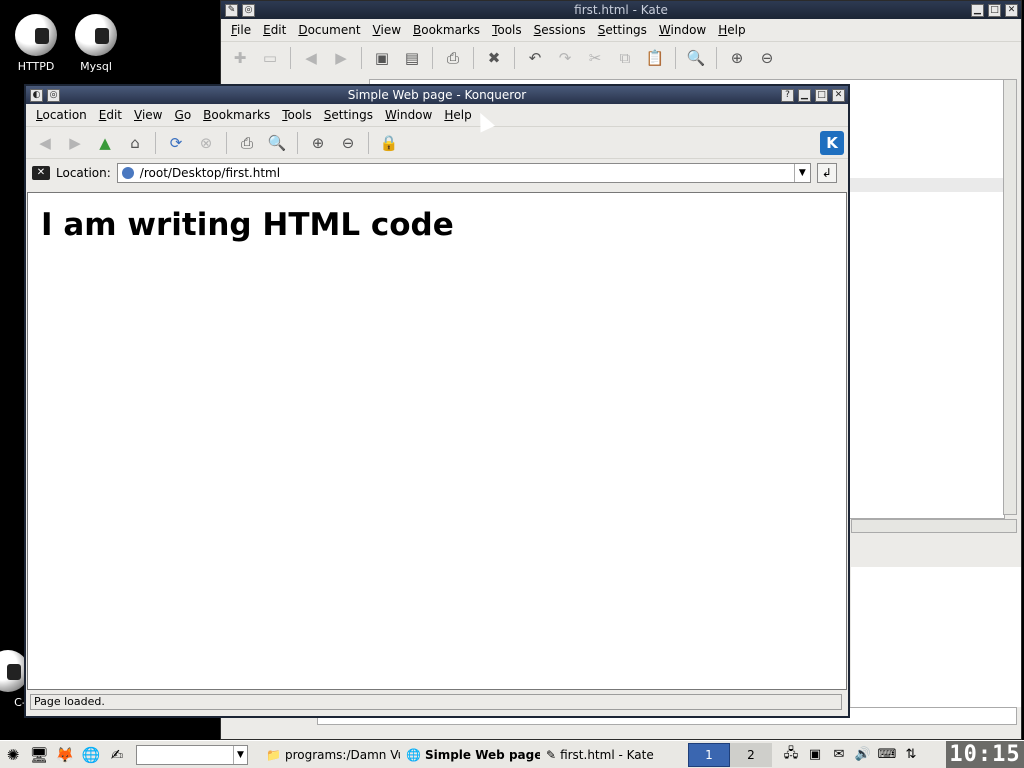  I want to click on konqueror-titlebar: ◐ ◎ Simple Web page - Konqueror ? ▁ □ ✕, so click(437, 95).